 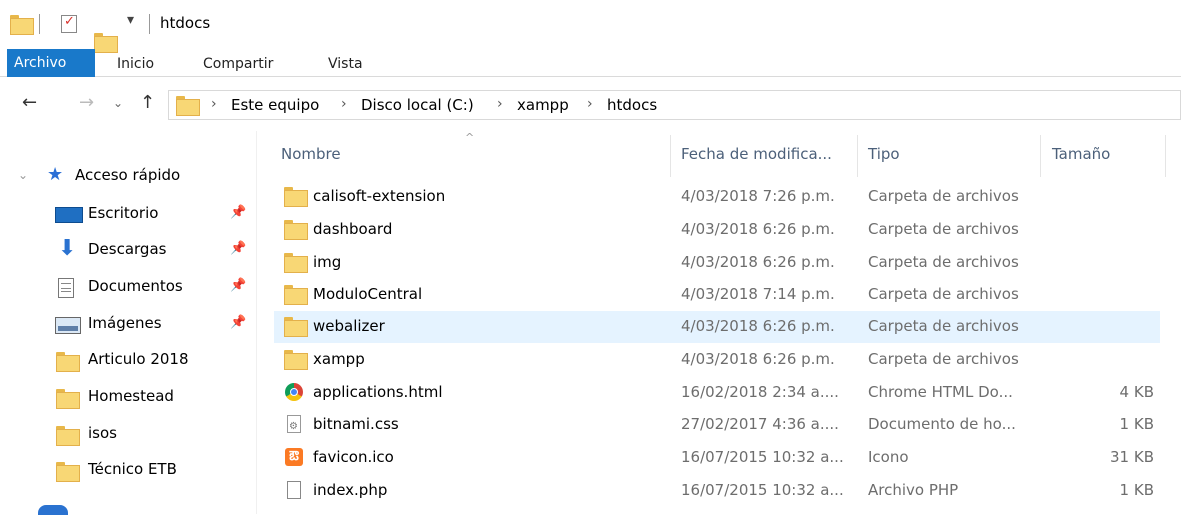 I want to click on column-header-name: Nombre, so click(x=311, y=154).